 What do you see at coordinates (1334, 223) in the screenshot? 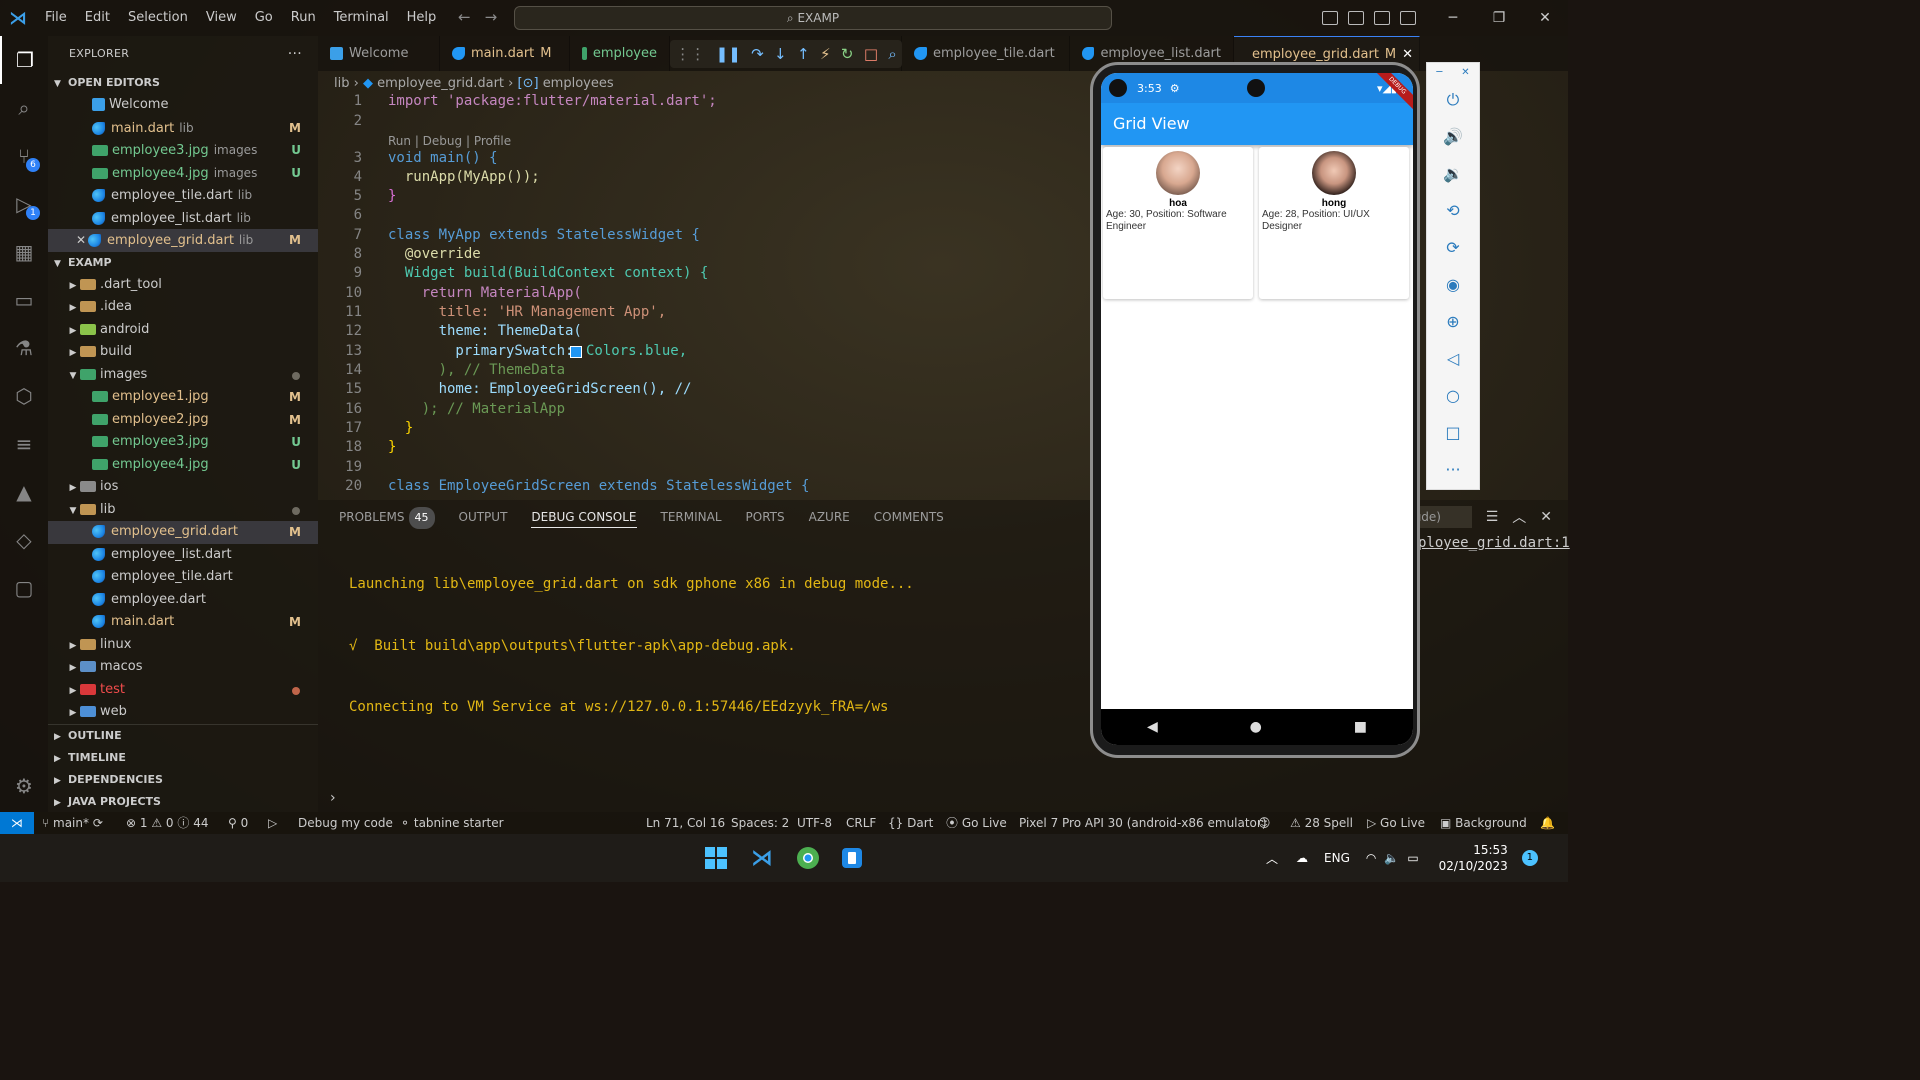
I see `employee-card: hong Age: 28, Position: UI/UX Designer` at bounding box center [1334, 223].